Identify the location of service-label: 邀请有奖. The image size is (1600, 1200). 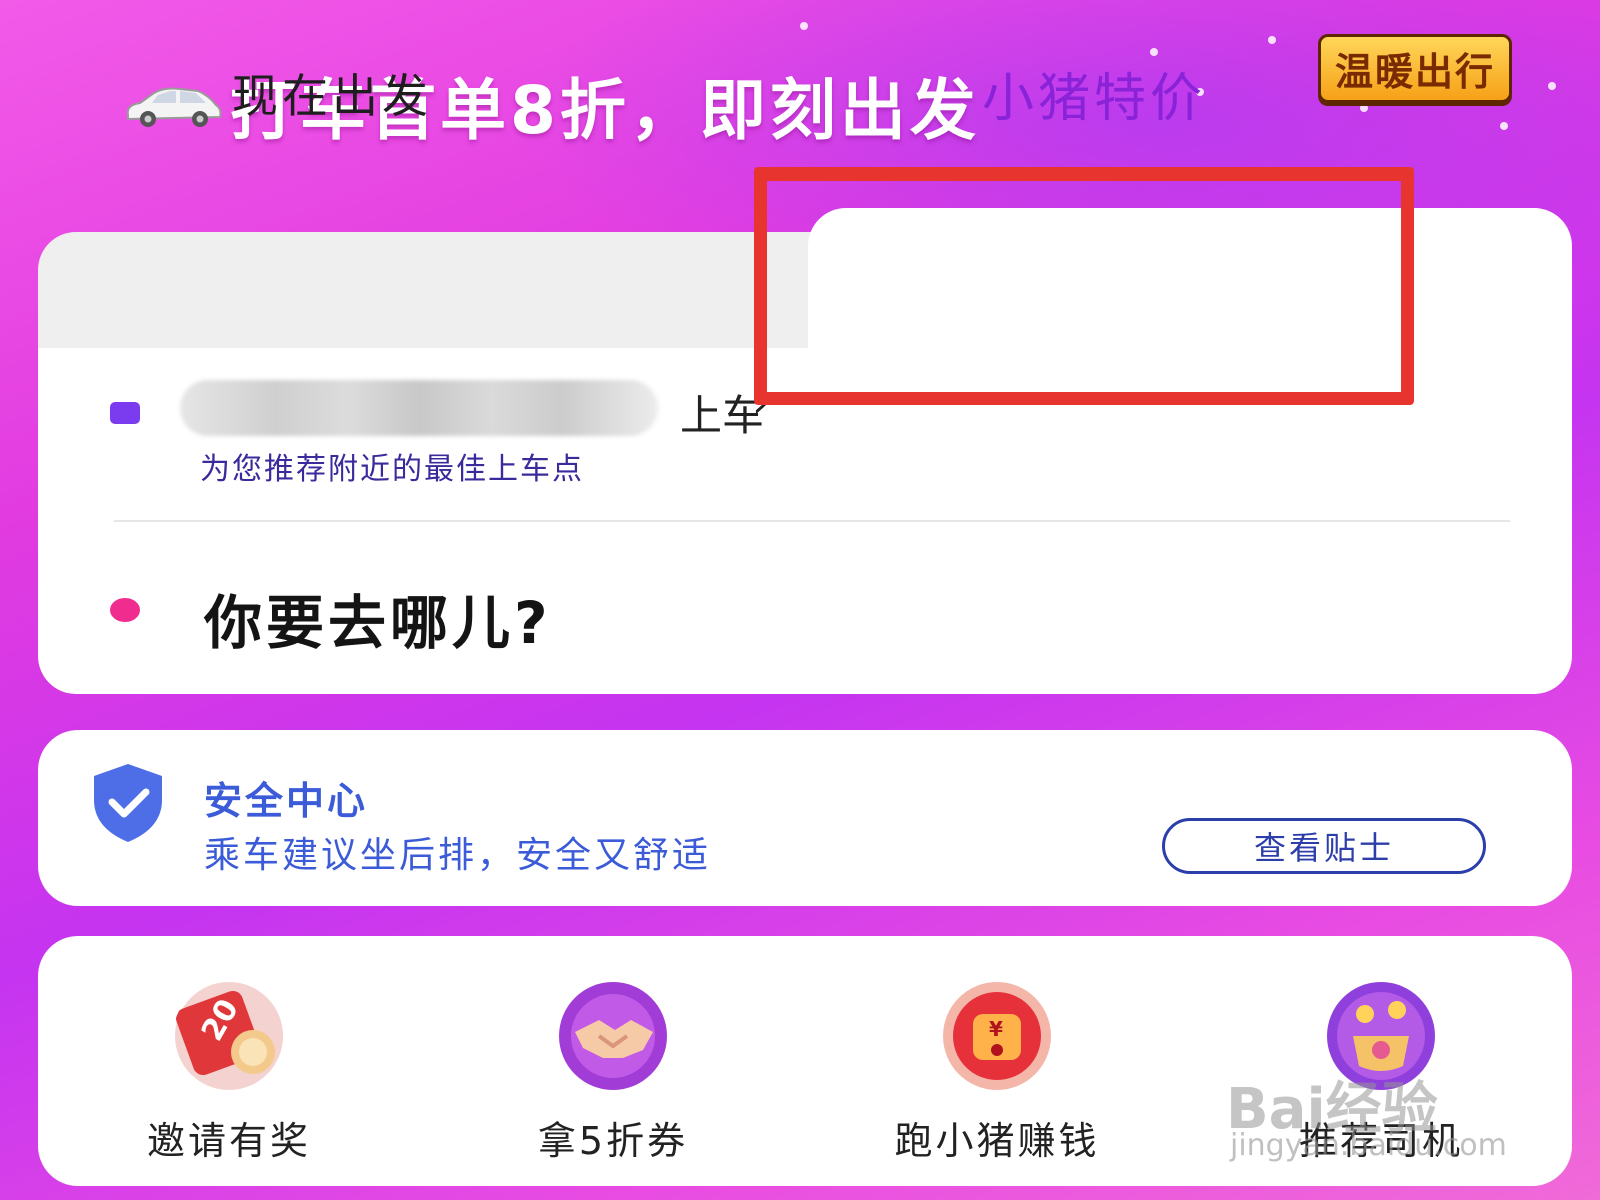
(228, 1141).